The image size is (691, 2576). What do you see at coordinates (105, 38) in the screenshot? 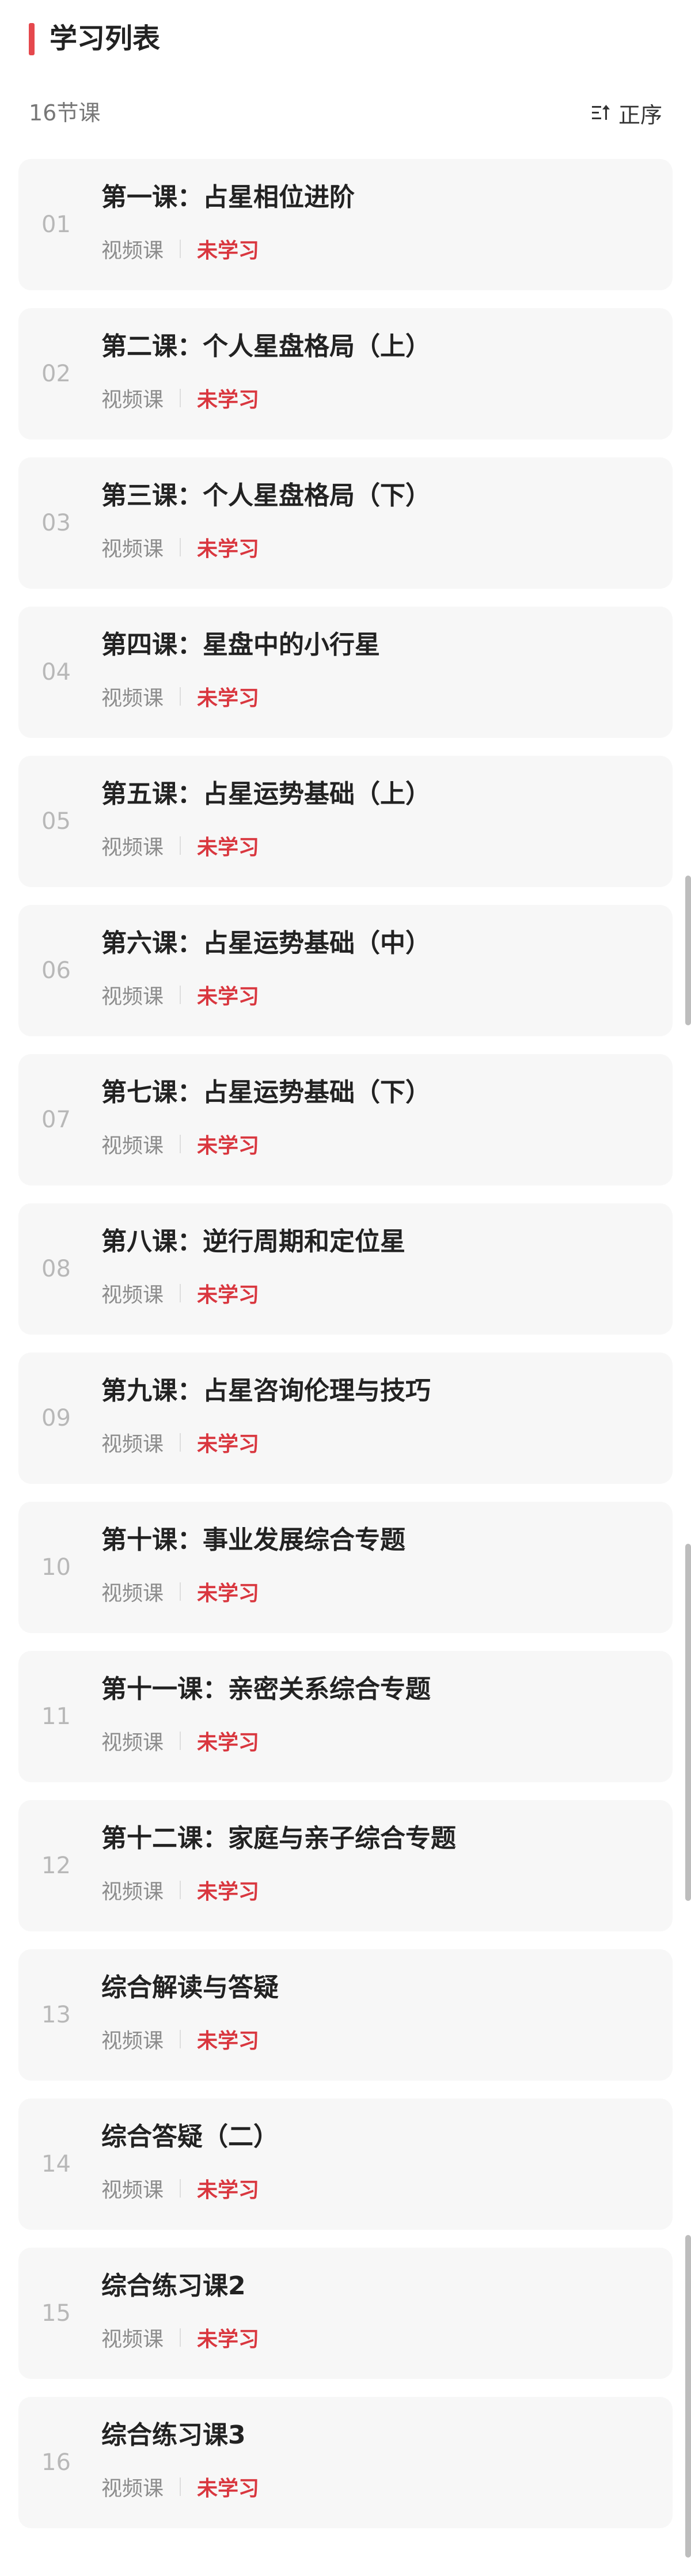
I see `page-title: 学习列表` at bounding box center [105, 38].